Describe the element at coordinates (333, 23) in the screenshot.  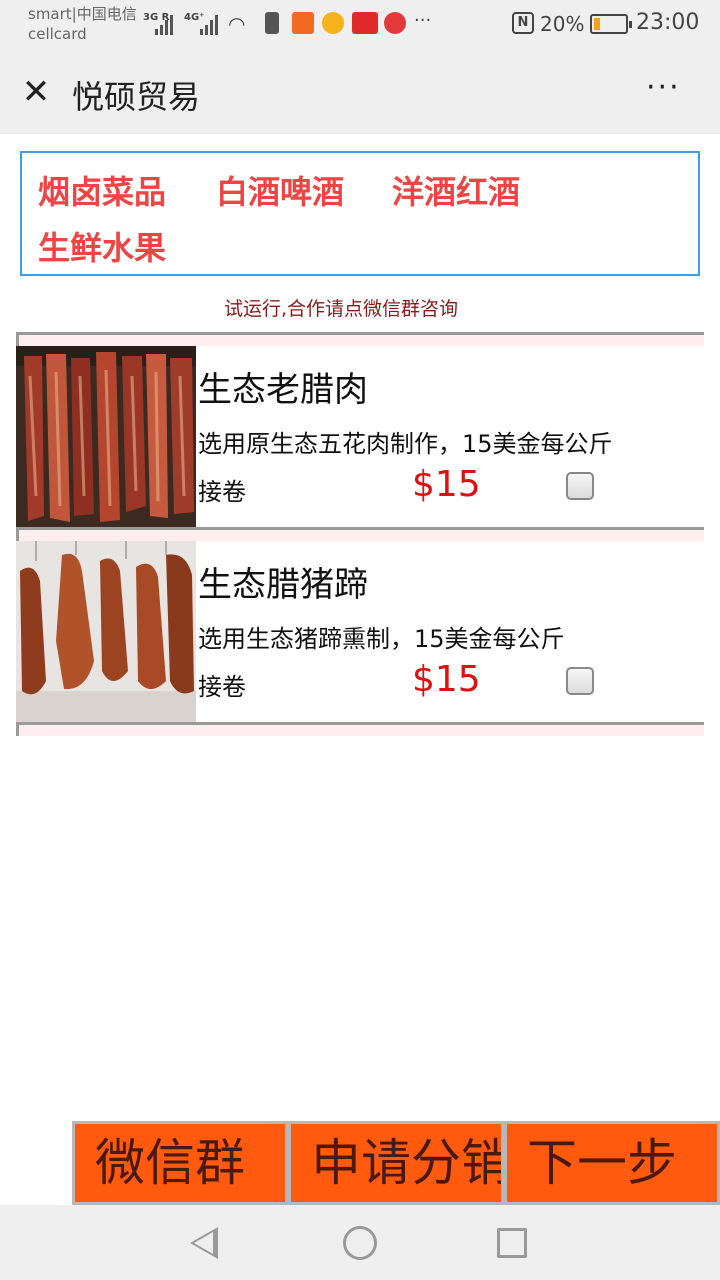
I see `flower-app-icon` at that location.